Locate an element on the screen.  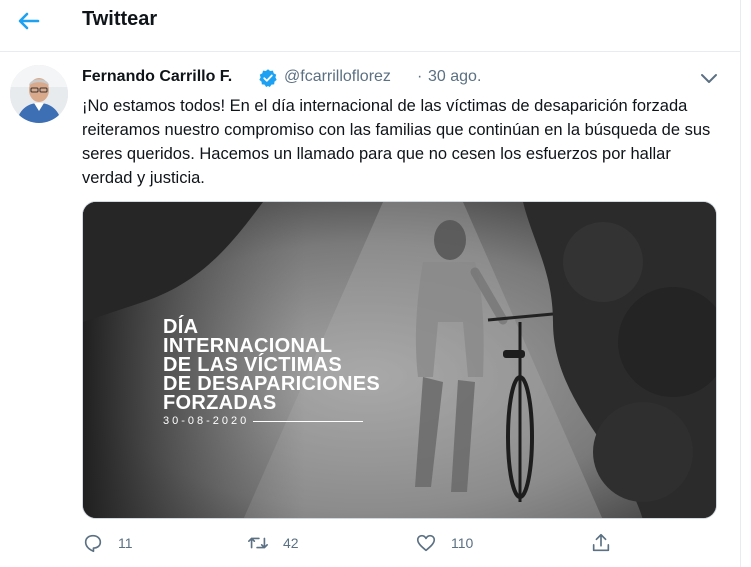
media-date-divider is located at coordinates (308, 421).